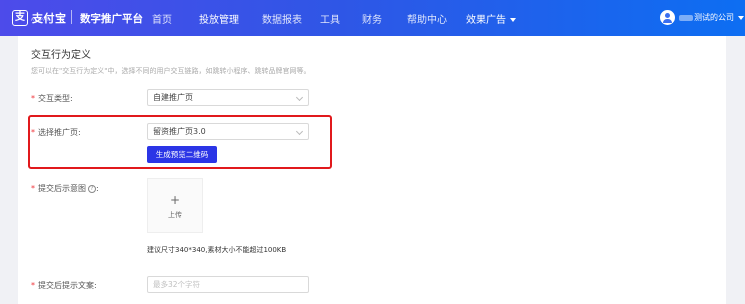 The height and width of the screenshot is (304, 745). What do you see at coordinates (41, 19) in the screenshot?
I see `logo-subtext: ALIPAY` at bounding box center [41, 19].